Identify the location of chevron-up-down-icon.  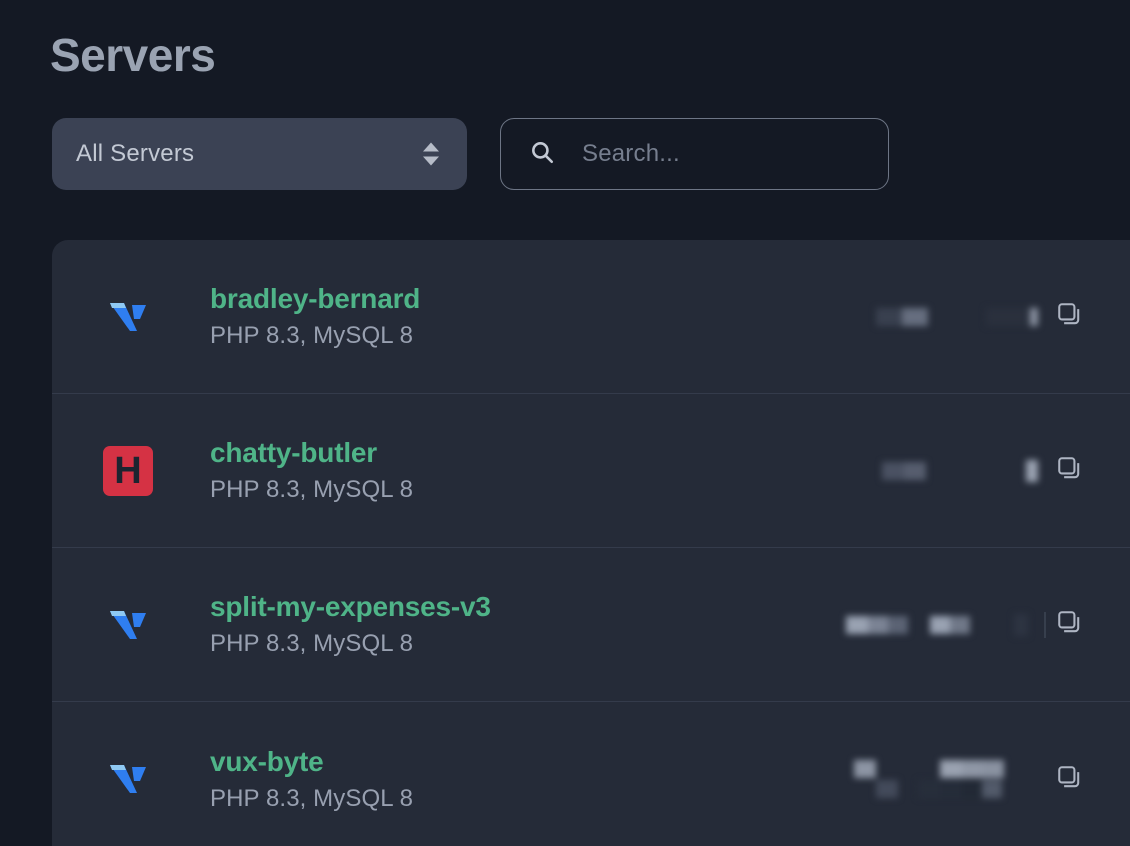
(431, 154).